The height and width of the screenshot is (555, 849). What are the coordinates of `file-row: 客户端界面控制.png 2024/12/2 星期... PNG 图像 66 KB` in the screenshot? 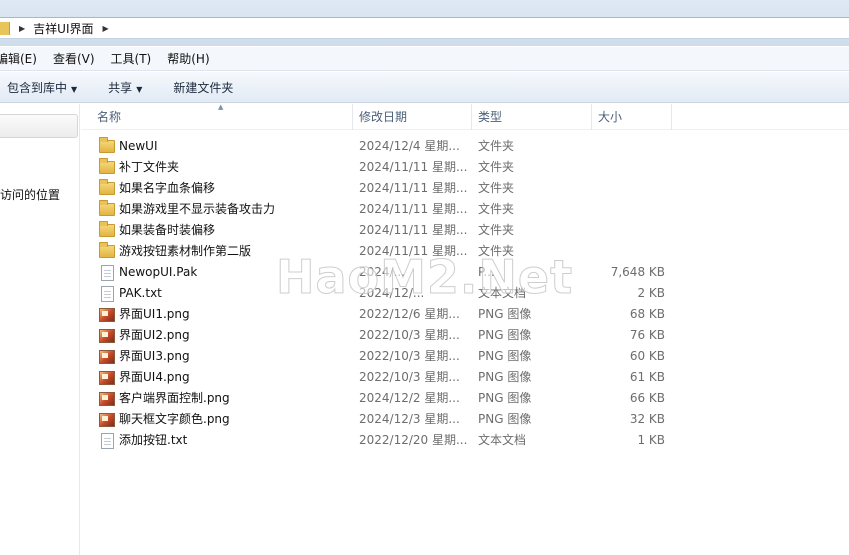 It's located at (465, 398).